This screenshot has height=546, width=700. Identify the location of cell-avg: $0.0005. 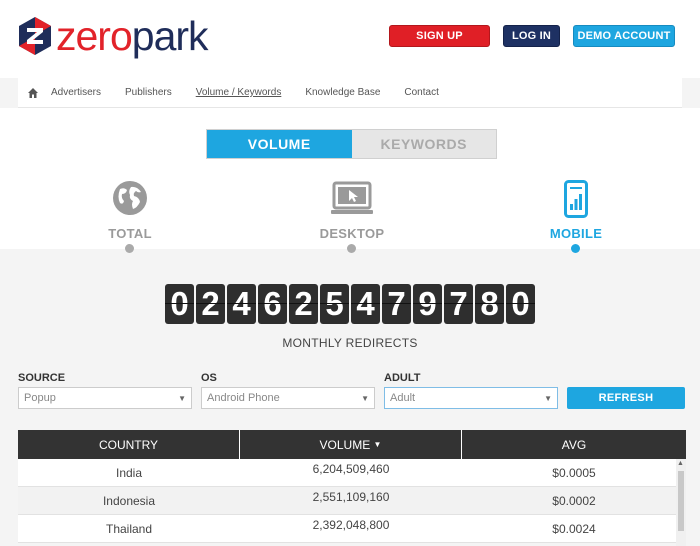
(574, 472).